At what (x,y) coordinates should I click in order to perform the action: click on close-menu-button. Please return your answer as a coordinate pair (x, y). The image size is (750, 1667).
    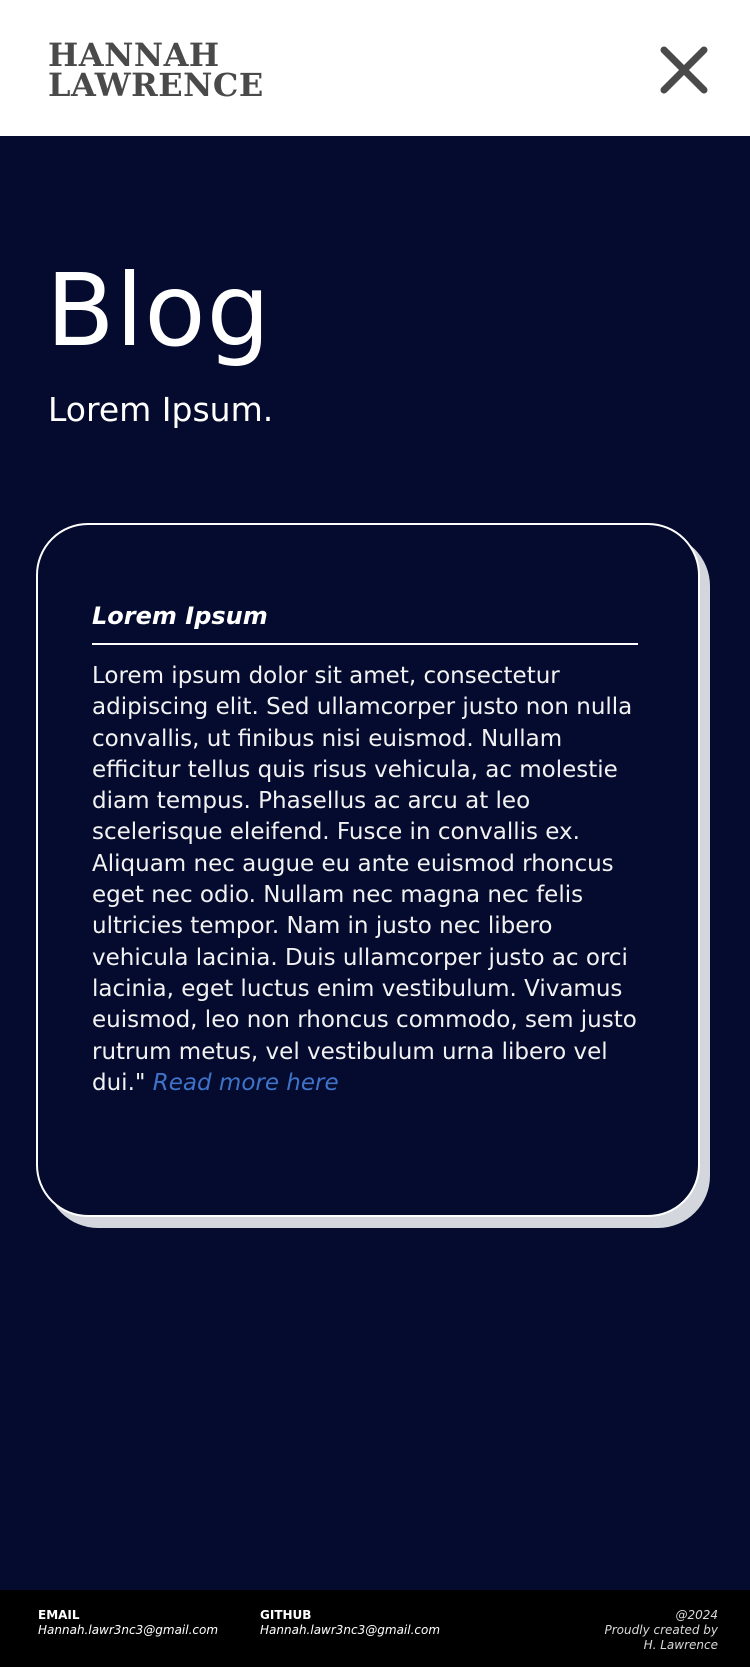
    Looking at the image, I should click on (684, 70).